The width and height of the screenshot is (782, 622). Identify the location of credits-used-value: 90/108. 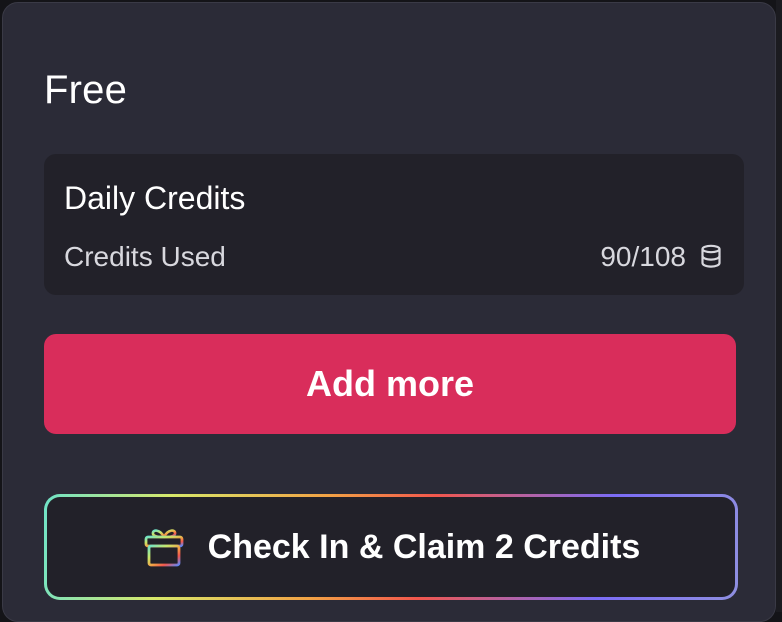
(643, 256).